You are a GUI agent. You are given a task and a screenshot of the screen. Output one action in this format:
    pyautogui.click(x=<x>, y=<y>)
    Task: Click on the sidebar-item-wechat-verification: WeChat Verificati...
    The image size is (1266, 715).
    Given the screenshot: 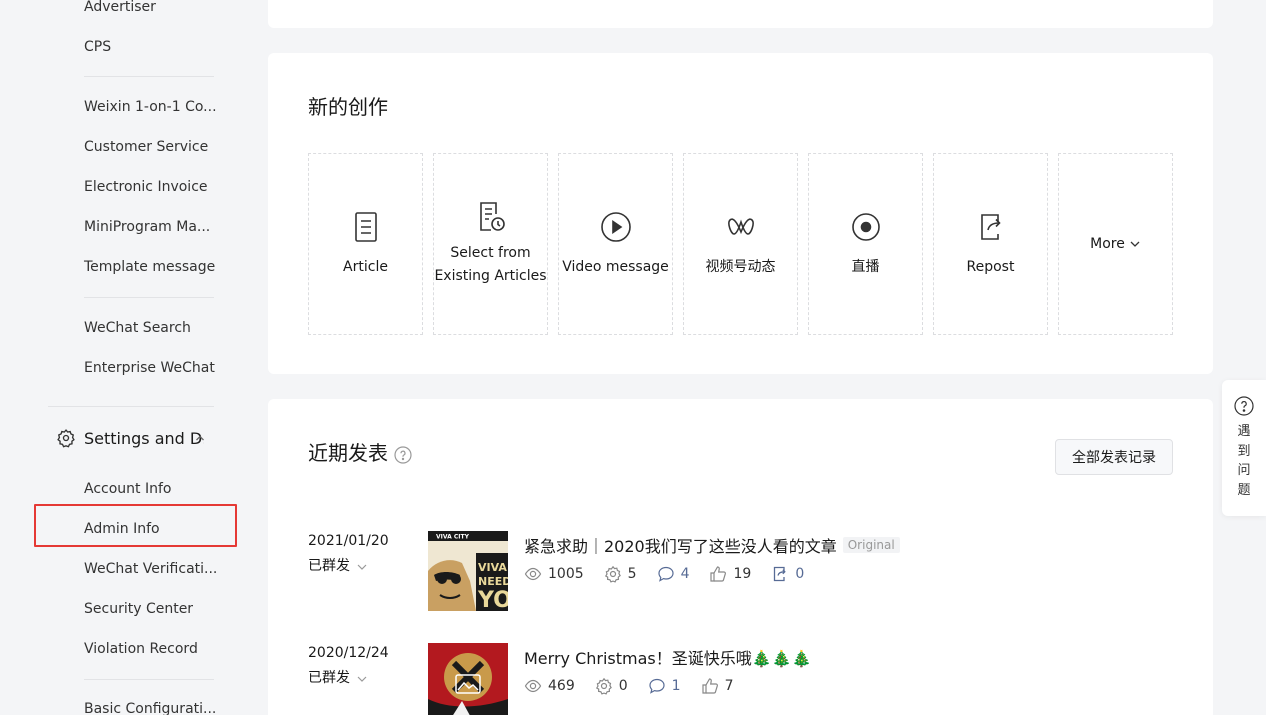 What is the action you would take?
    pyautogui.click(x=150, y=569)
    